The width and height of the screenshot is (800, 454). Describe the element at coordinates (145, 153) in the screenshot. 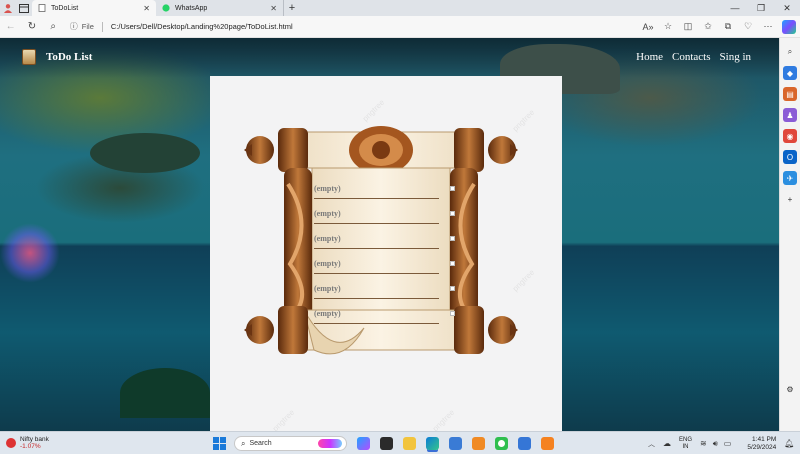

I see `background-island` at that location.